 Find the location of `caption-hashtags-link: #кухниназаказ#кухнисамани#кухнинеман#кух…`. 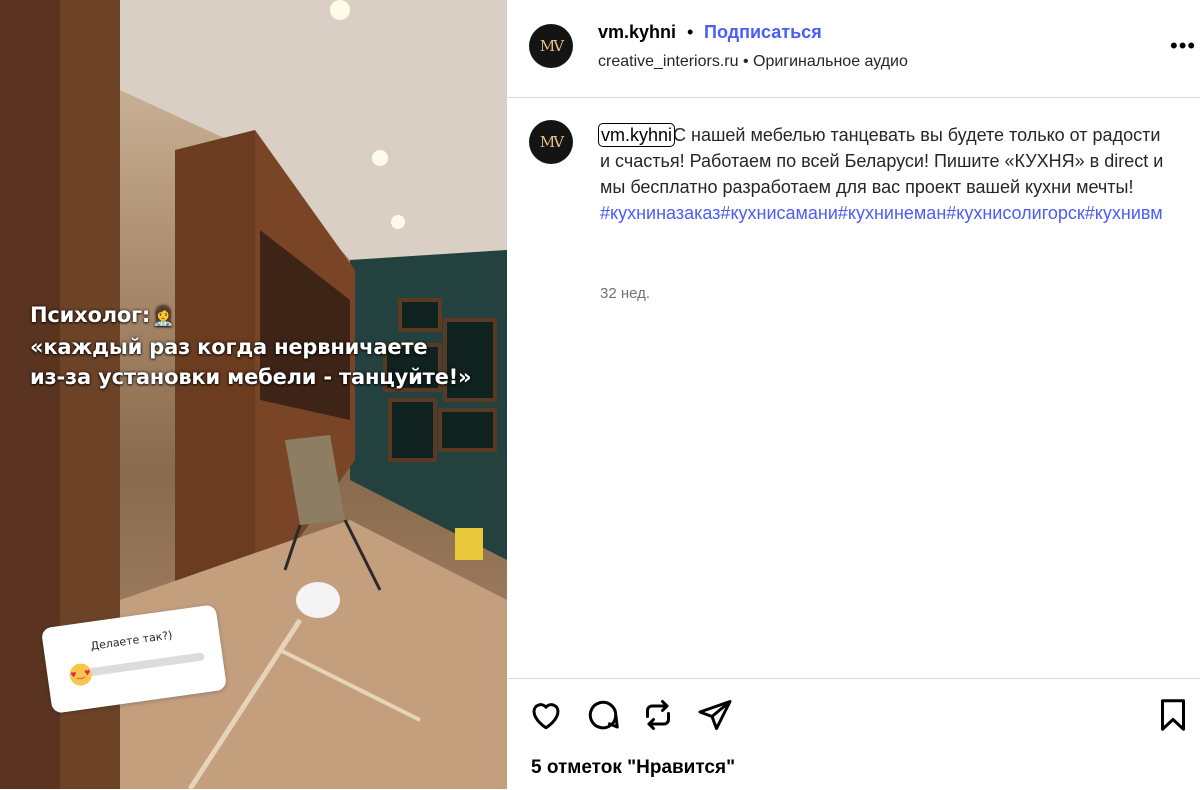

caption-hashtags-link: #кухниназаказ#кухнисамани#кухнинеман#кух… is located at coordinates (881, 213).